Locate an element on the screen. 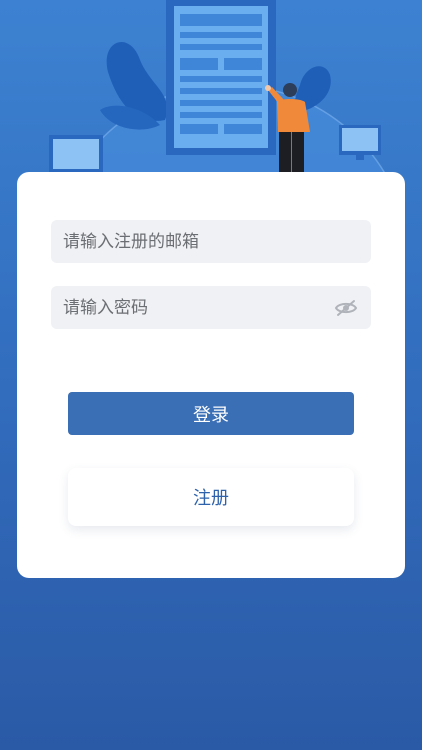 The height and width of the screenshot is (750, 422). email-input is located at coordinates (211, 241).